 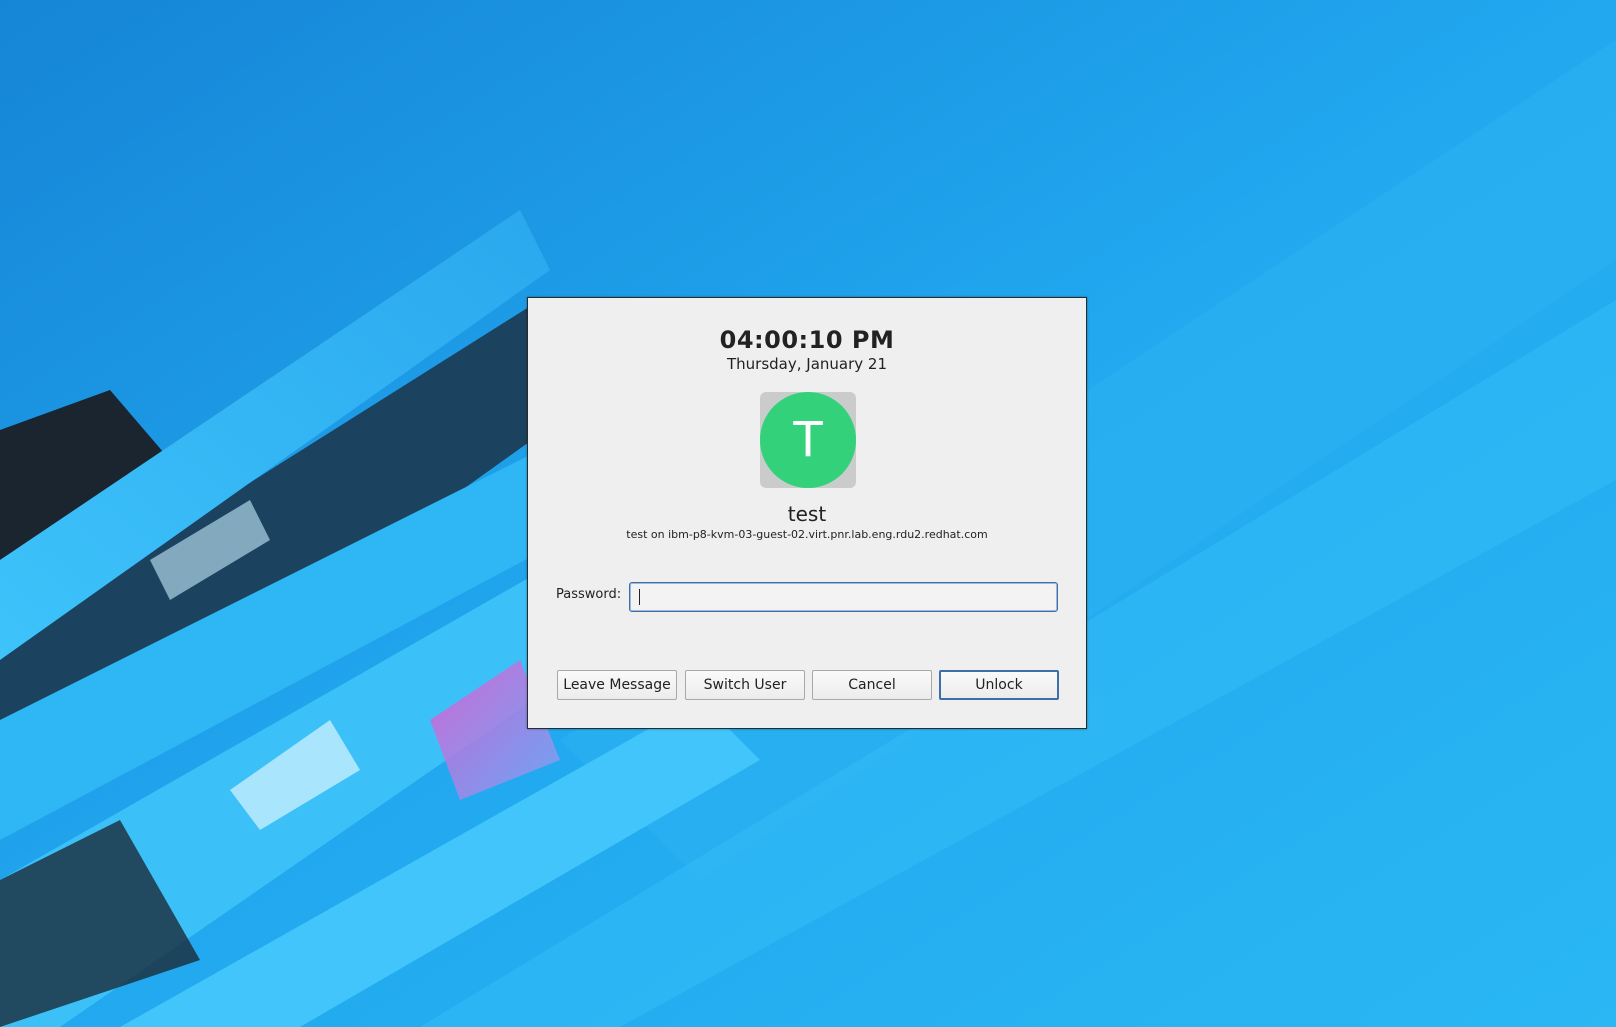 I want to click on clock-date: Thursday, January 21, so click(x=806, y=364).